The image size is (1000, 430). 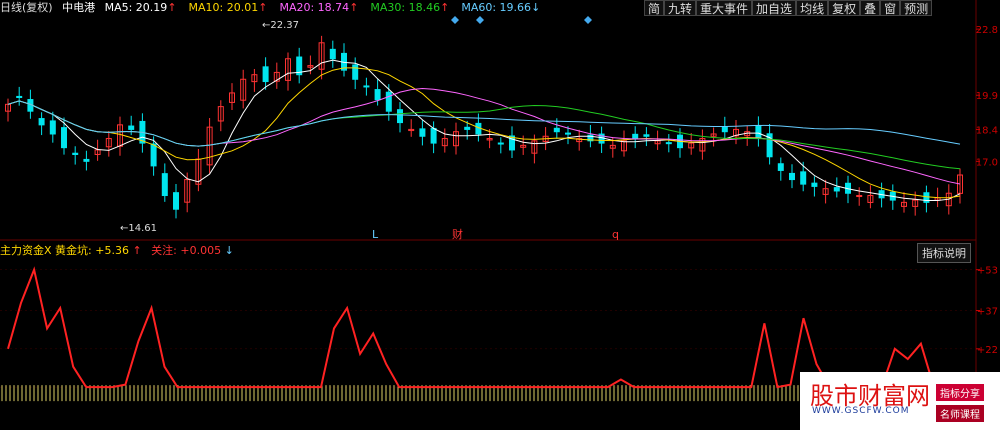 What do you see at coordinates (375, 234) in the screenshot?
I see `event-marker: L` at bounding box center [375, 234].